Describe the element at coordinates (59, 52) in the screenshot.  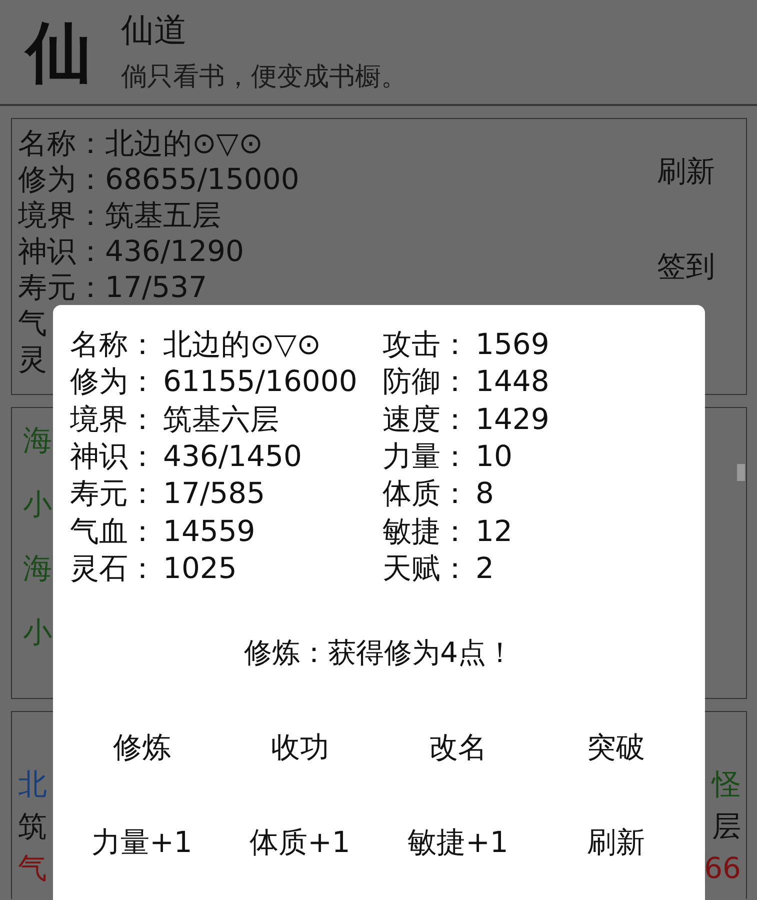
I see `app-logo: 仙` at that location.